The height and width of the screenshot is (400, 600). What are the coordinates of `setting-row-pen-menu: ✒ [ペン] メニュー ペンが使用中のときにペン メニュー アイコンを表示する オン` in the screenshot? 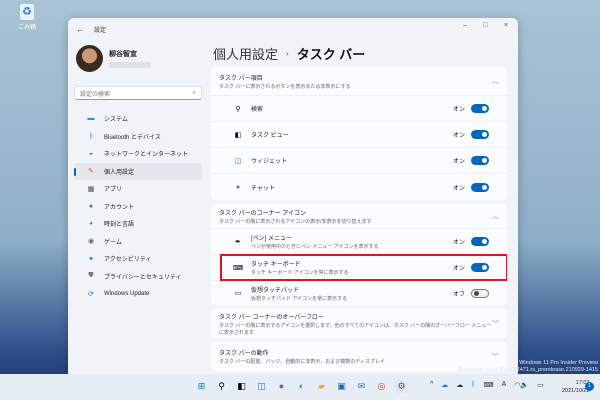 It's located at (359, 242).